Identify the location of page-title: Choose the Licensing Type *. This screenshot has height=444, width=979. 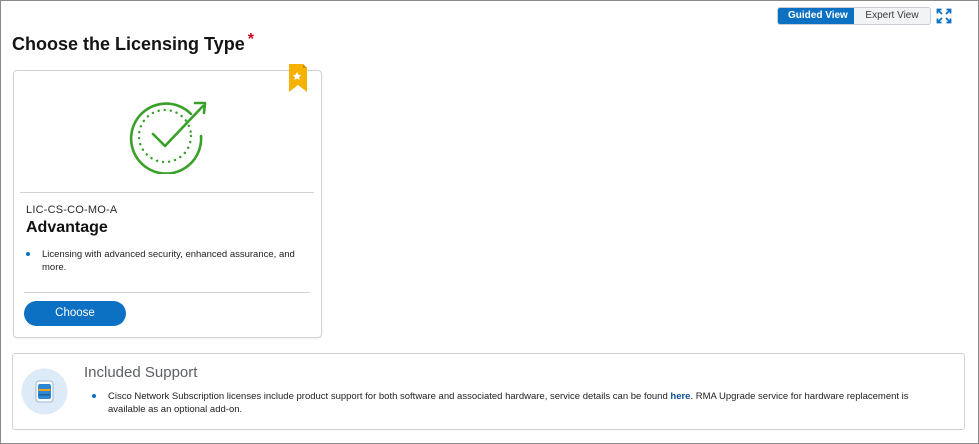
(133, 43).